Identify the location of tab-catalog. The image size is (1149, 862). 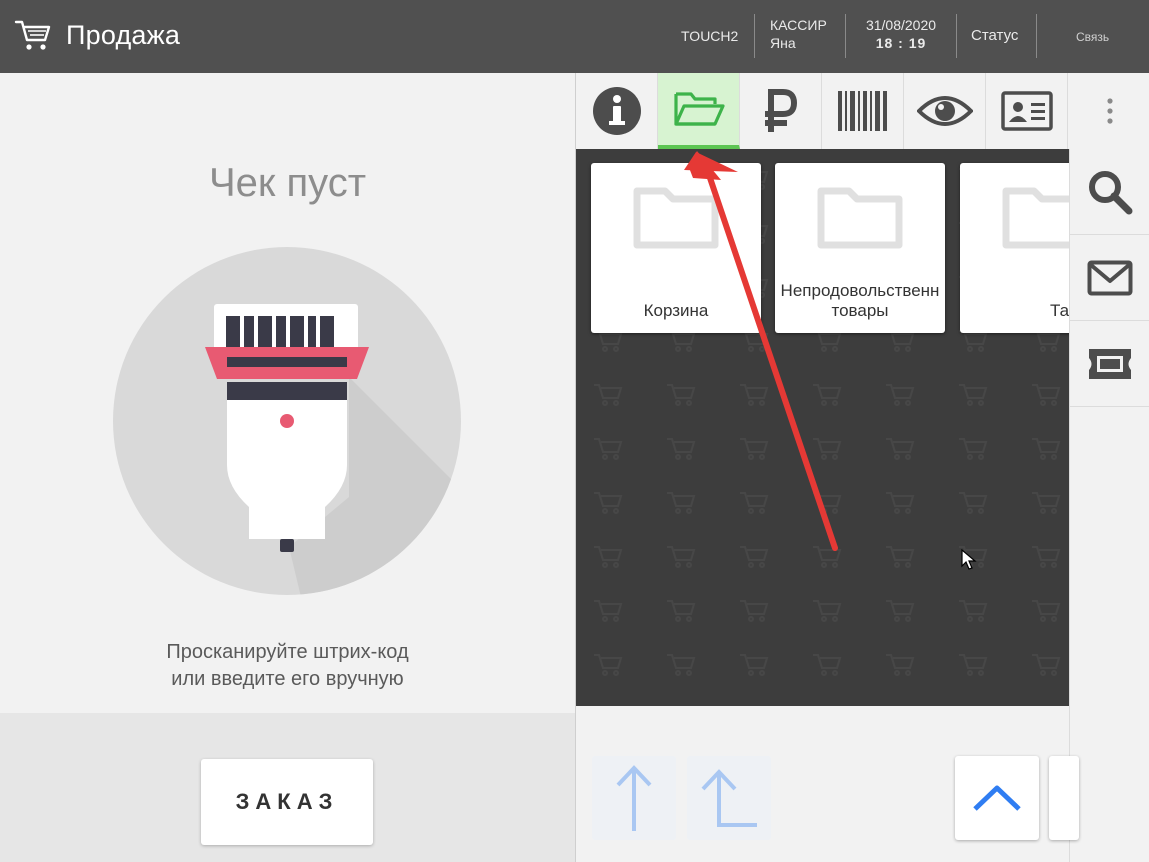
(699, 111).